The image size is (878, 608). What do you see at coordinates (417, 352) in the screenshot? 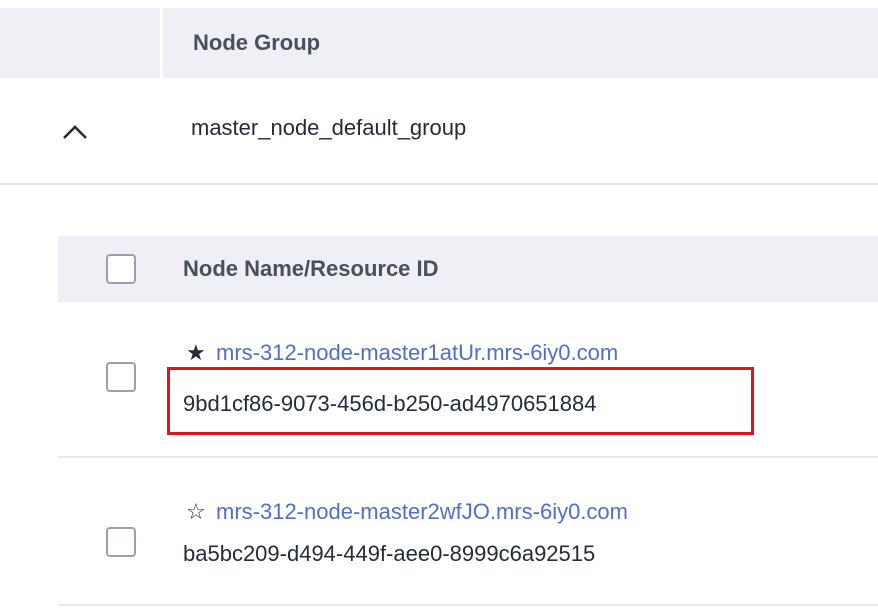
I see `node-name-link: mrs-312-node-master1atUr.mrs-6iy0.com` at bounding box center [417, 352].